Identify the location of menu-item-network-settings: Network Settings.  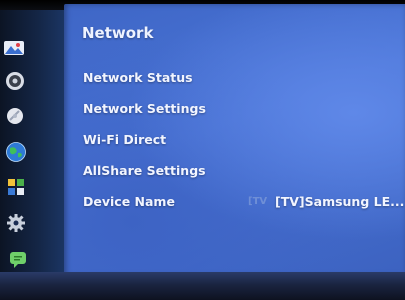
(144, 108).